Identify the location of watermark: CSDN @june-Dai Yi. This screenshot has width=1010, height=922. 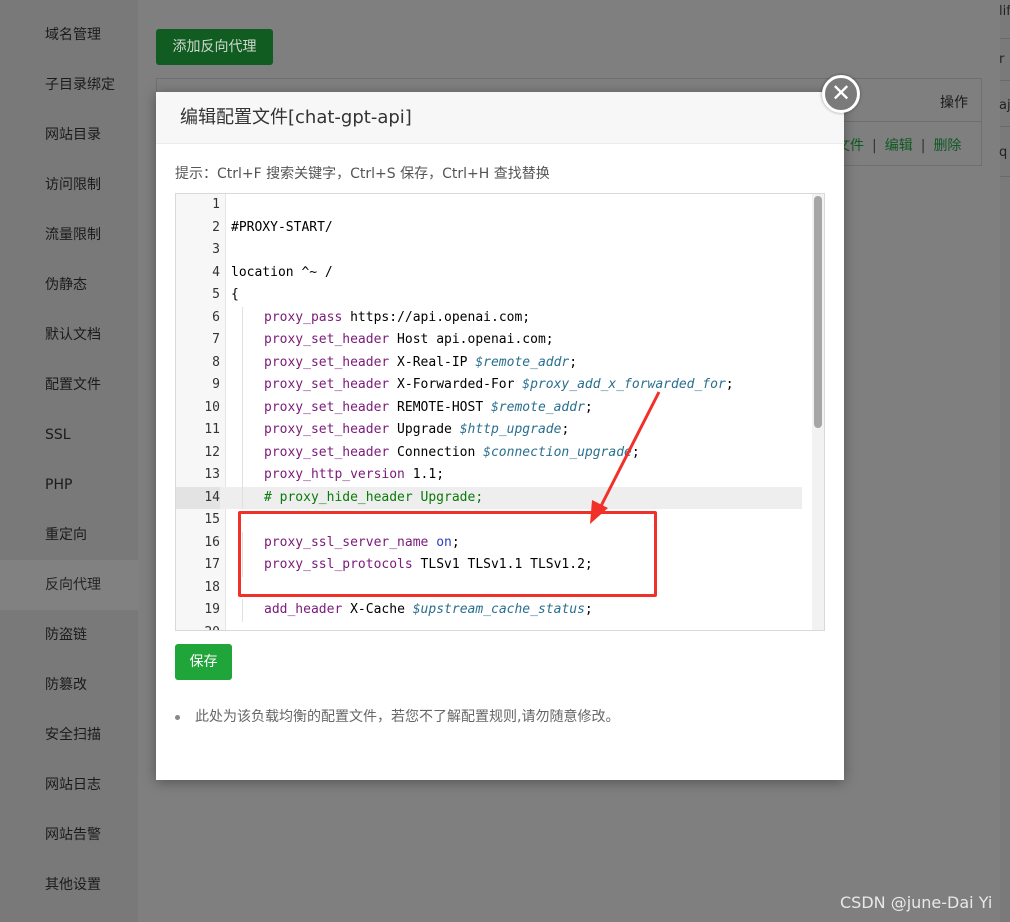
(916, 902).